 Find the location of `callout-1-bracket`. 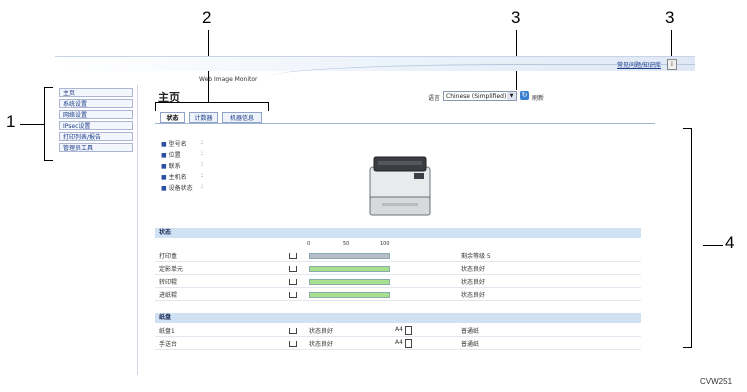

callout-1-bracket is located at coordinates (48, 124).